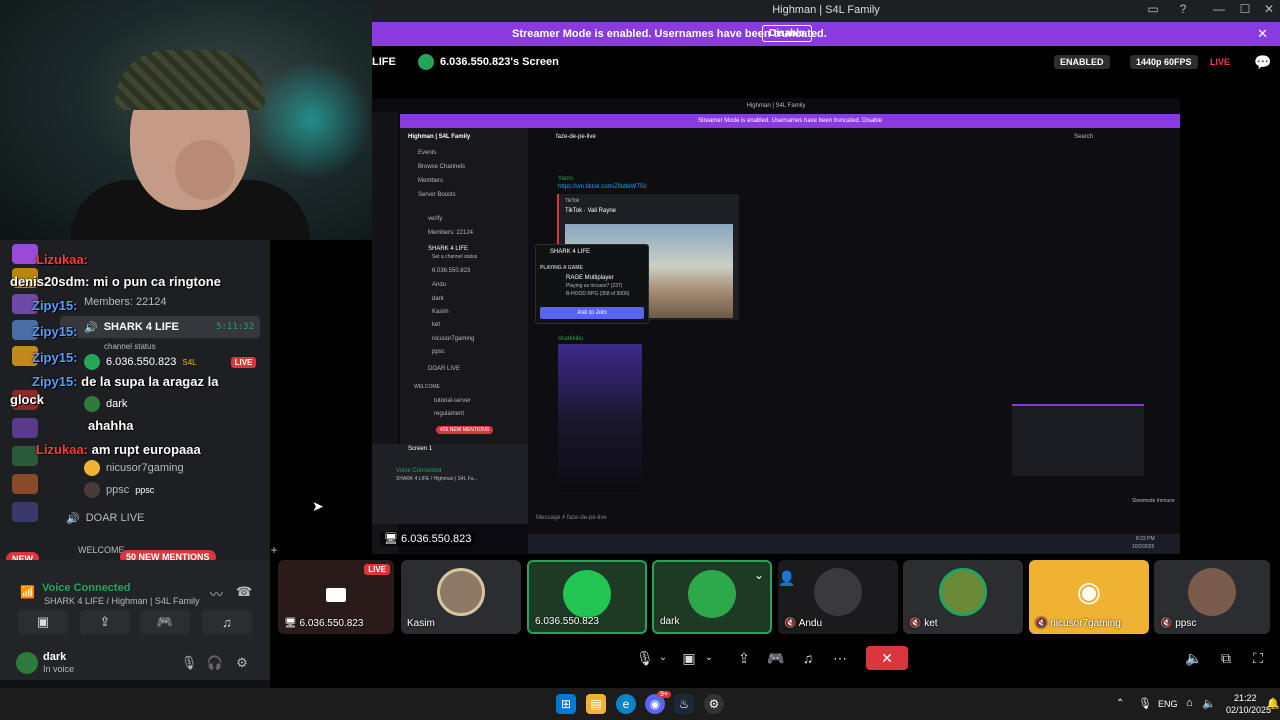 The width and height of the screenshot is (1280, 720). What do you see at coordinates (1164, 62) in the screenshot?
I see `quality-tag: 1440p 60FPS` at bounding box center [1164, 62].